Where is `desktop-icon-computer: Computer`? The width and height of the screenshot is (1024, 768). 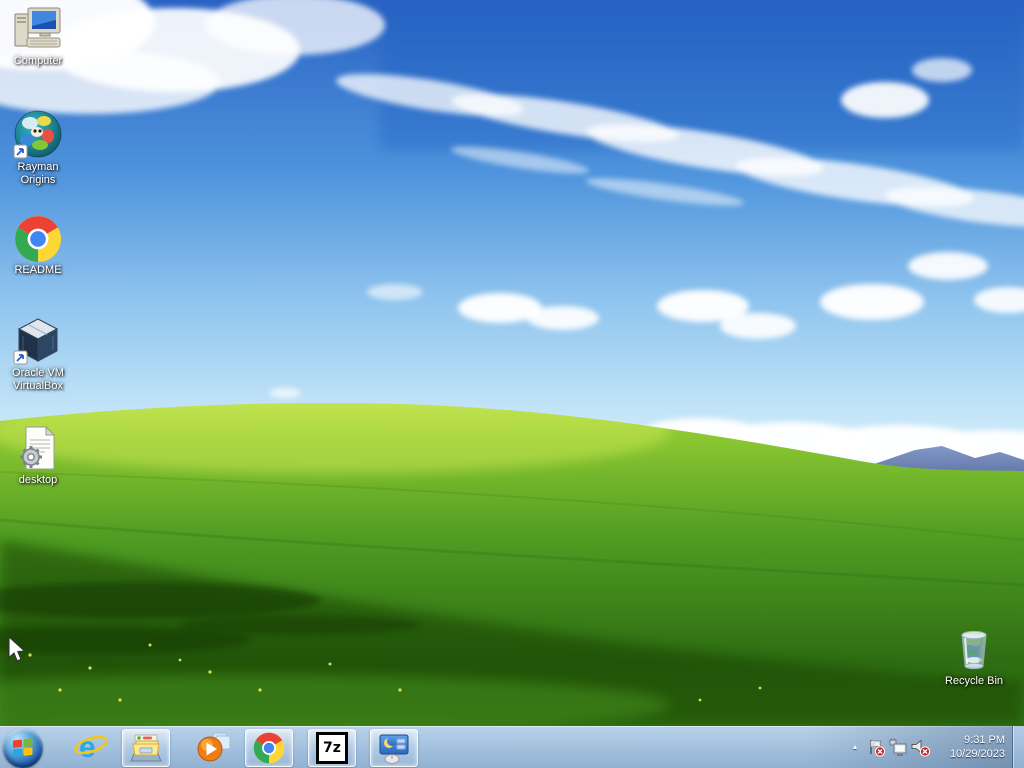 desktop-icon-computer: Computer is located at coordinates (38, 36).